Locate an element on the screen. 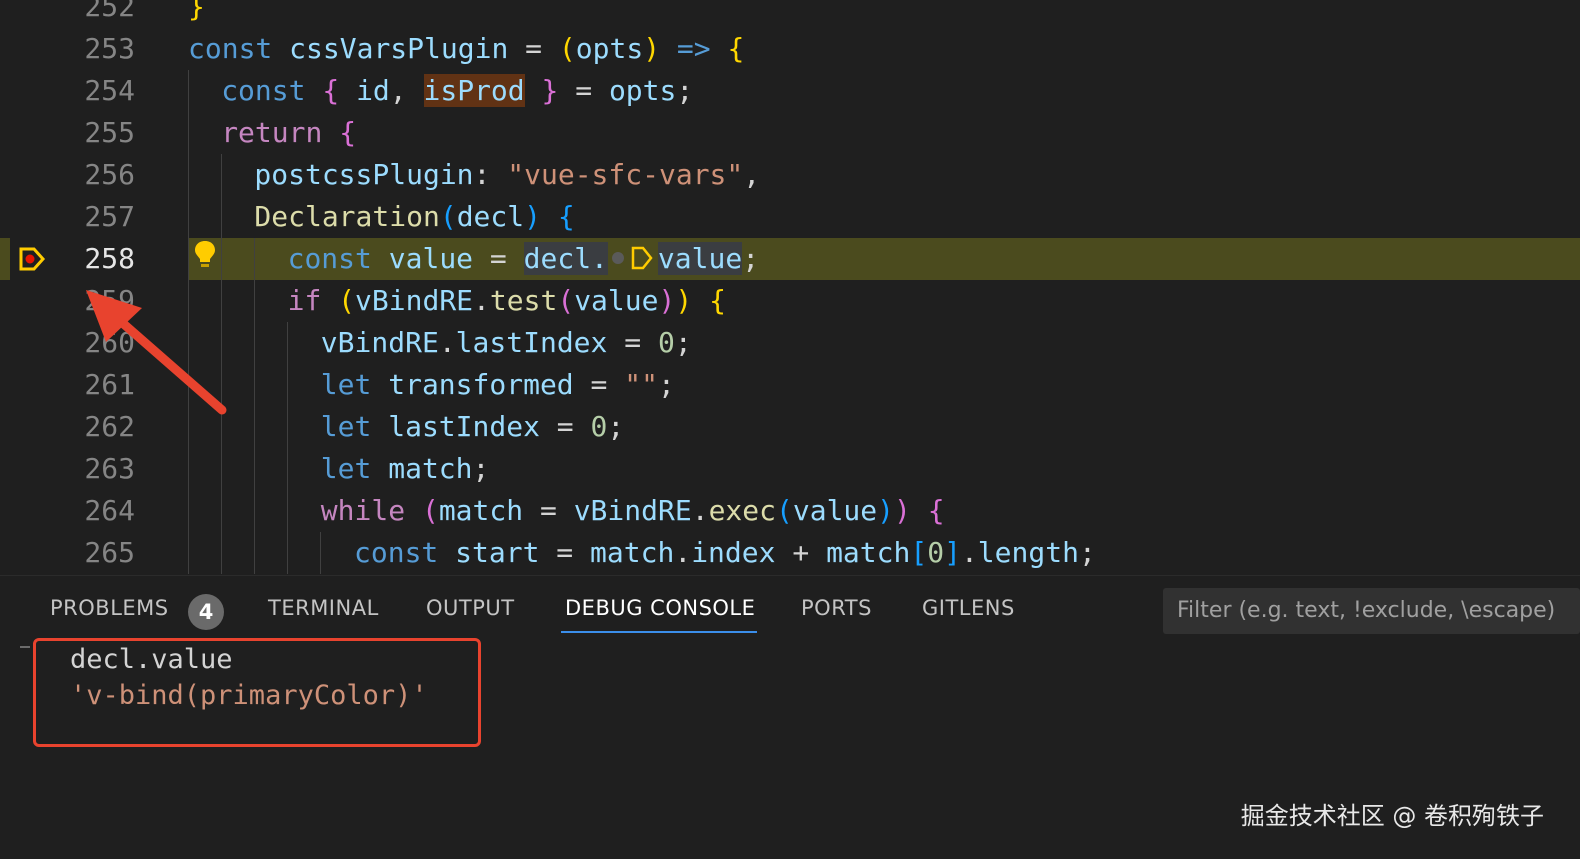  code-line: 254 const { id, isProd } = opts; is located at coordinates (790, 91).